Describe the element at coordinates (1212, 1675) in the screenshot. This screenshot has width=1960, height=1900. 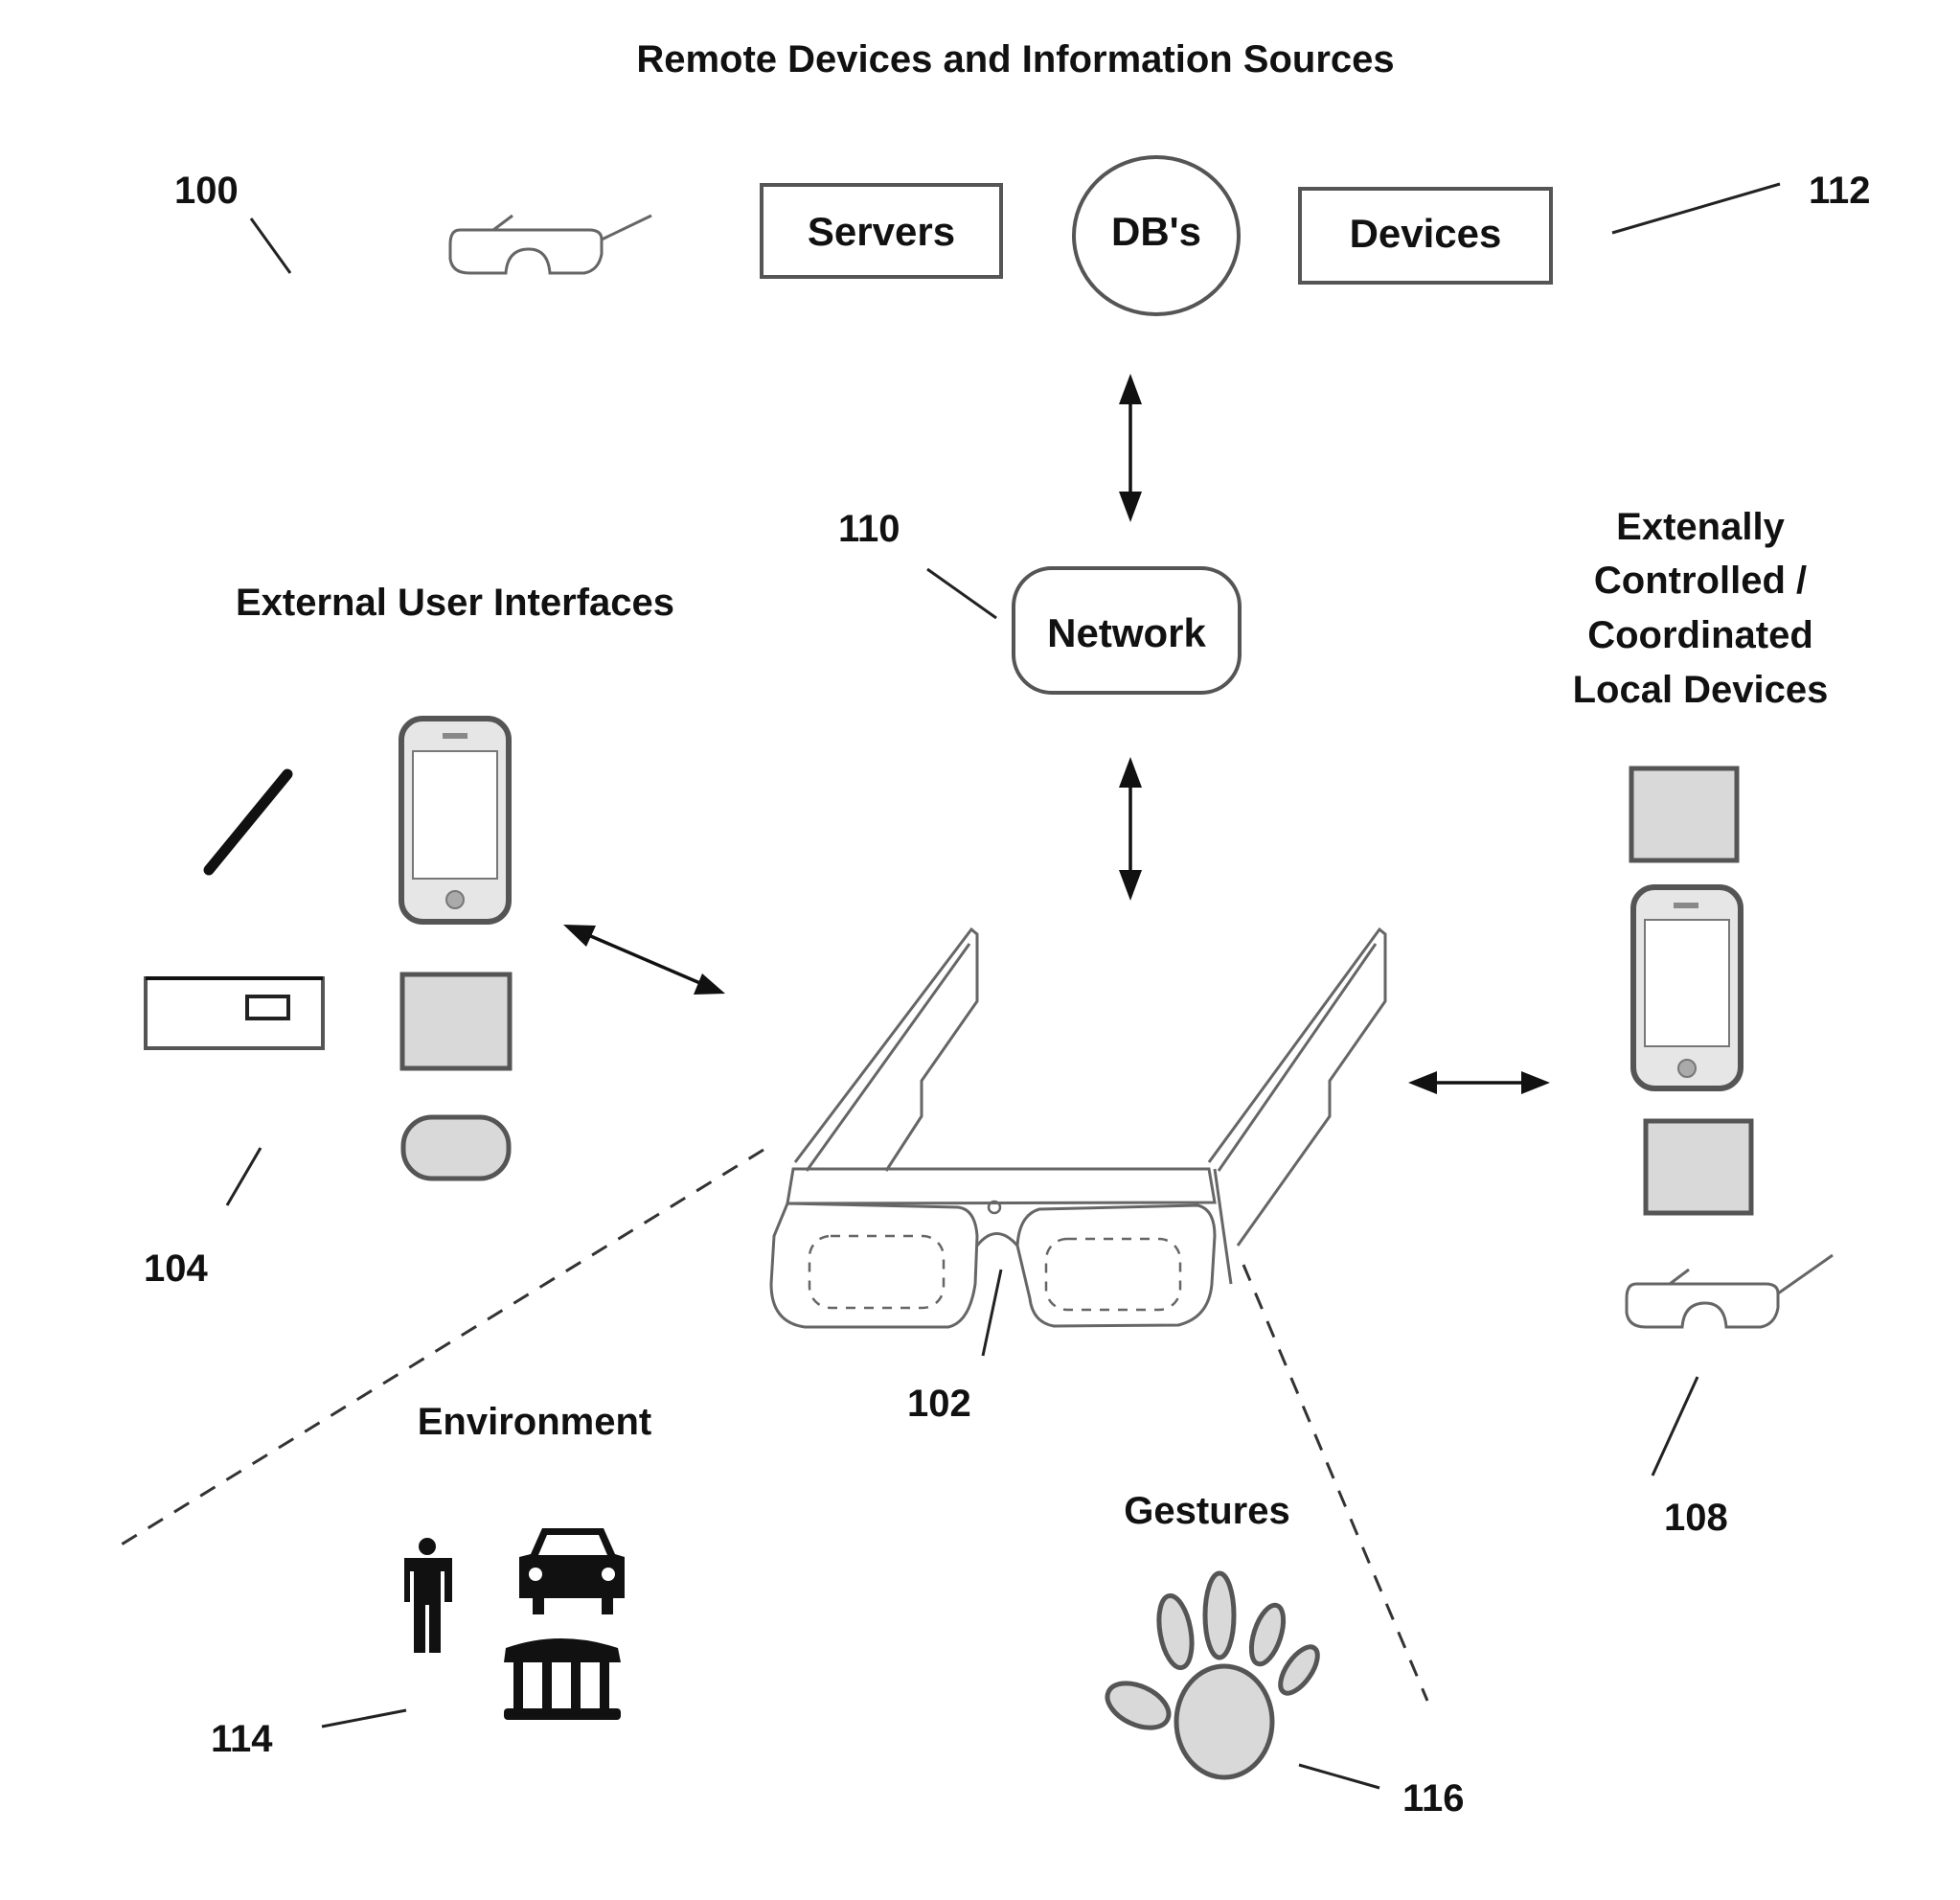
I see `hand-icon` at that location.